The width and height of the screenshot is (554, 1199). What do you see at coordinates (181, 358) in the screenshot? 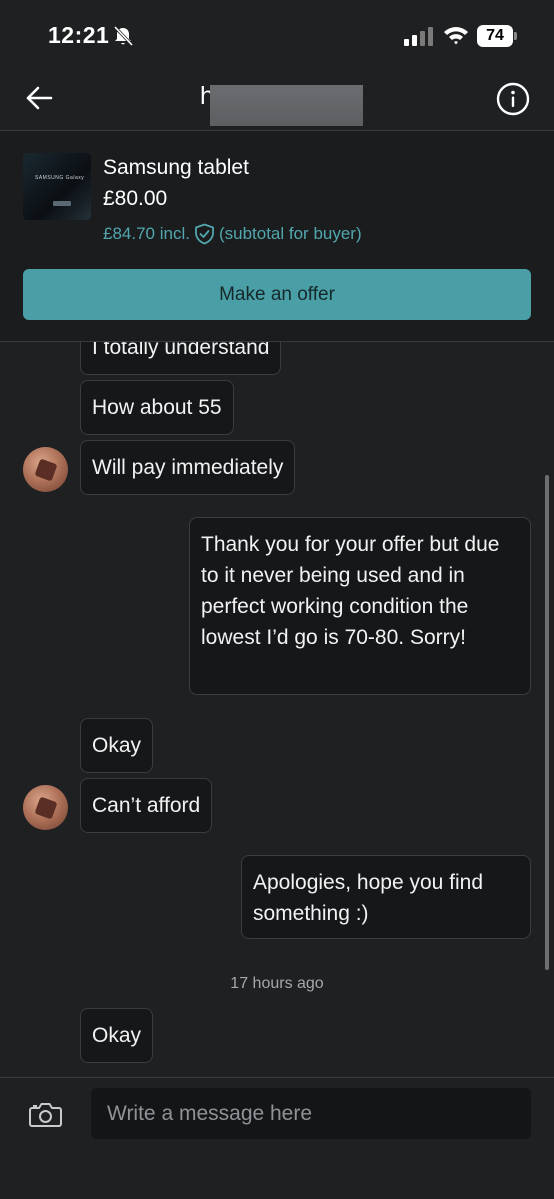
I see `message-received: I totally understand` at bounding box center [181, 358].